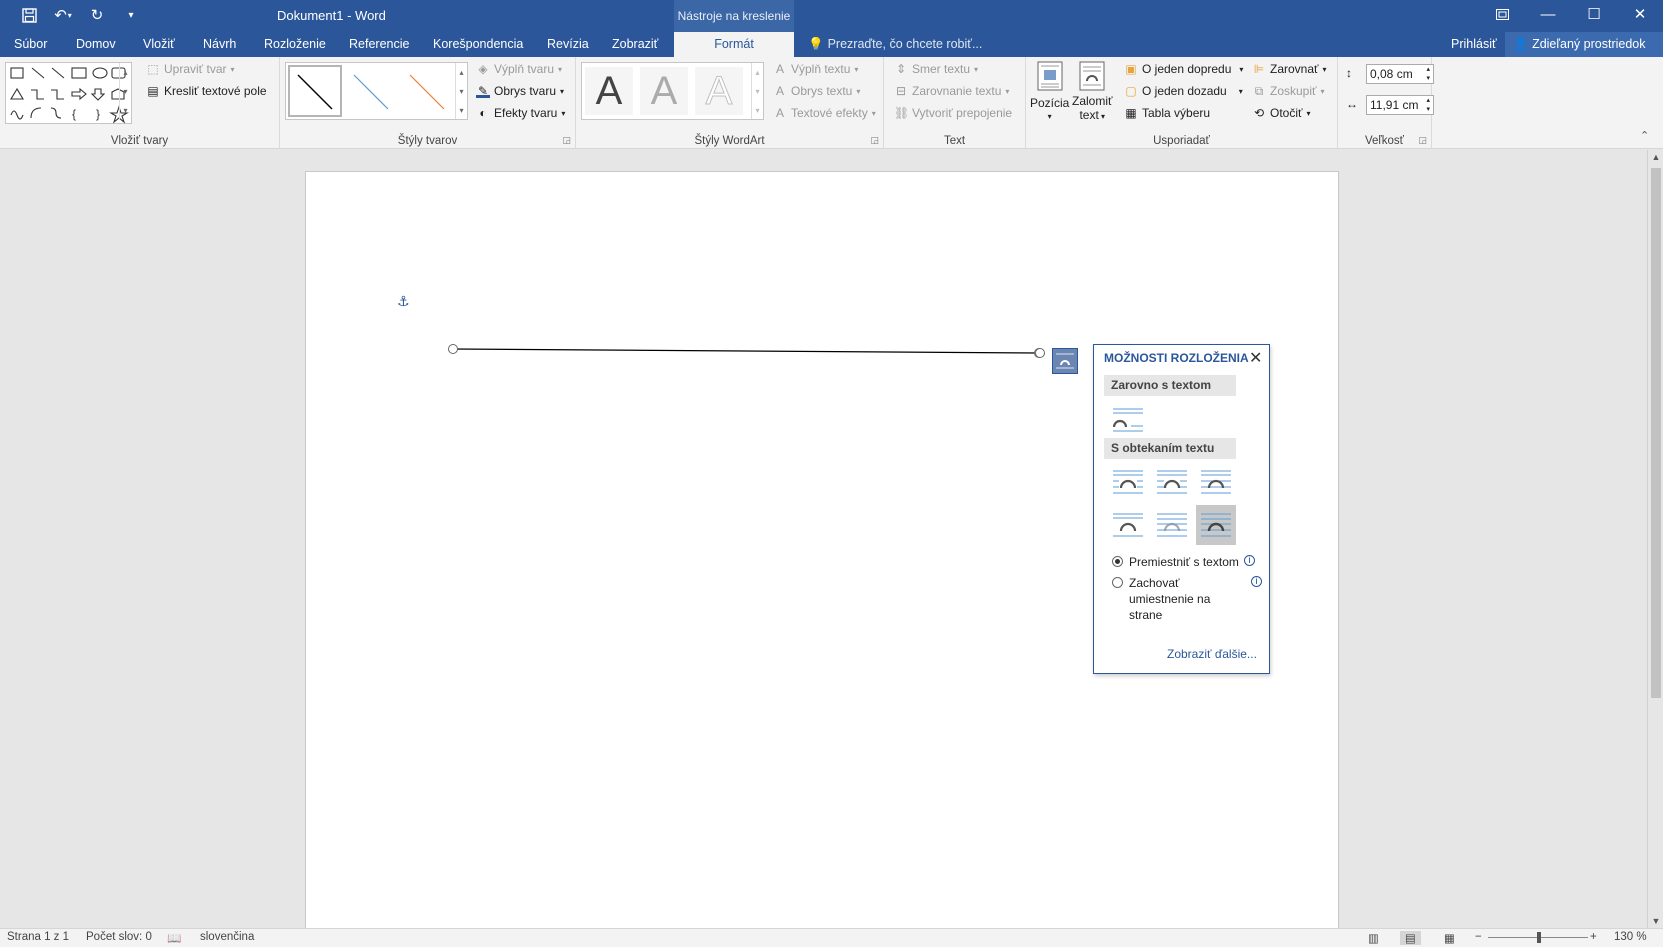 The height and width of the screenshot is (947, 1663). I want to click on shape-effects-button: ◐ Efekty tvaru ▾, so click(520, 113).